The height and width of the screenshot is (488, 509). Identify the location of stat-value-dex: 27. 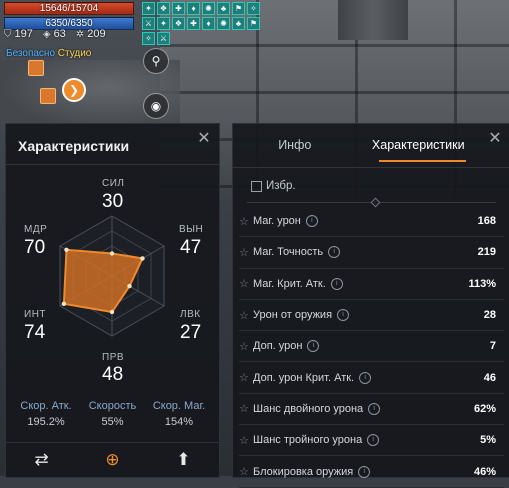
(191, 332).